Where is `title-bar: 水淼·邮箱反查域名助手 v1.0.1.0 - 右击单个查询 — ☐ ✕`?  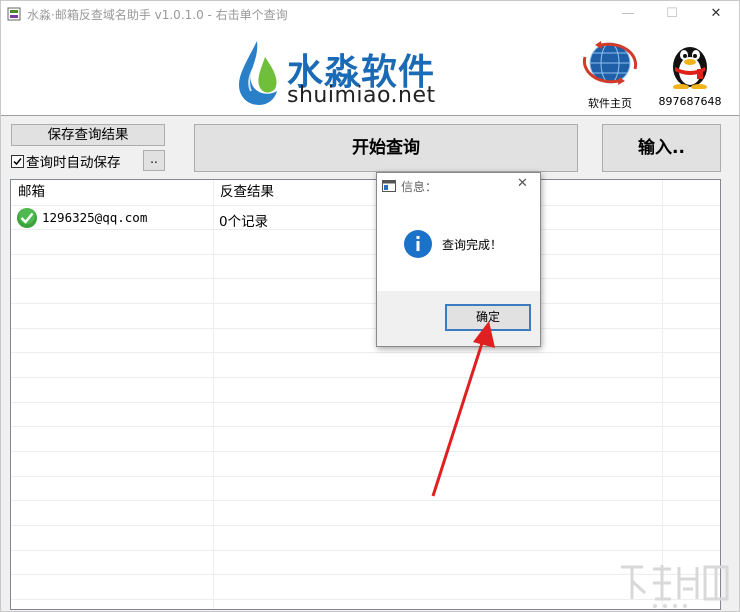 title-bar: 水淼·邮箱反查域名助手 v1.0.1.0 - 右击单个查询 — ☐ ✕ is located at coordinates (370, 14).